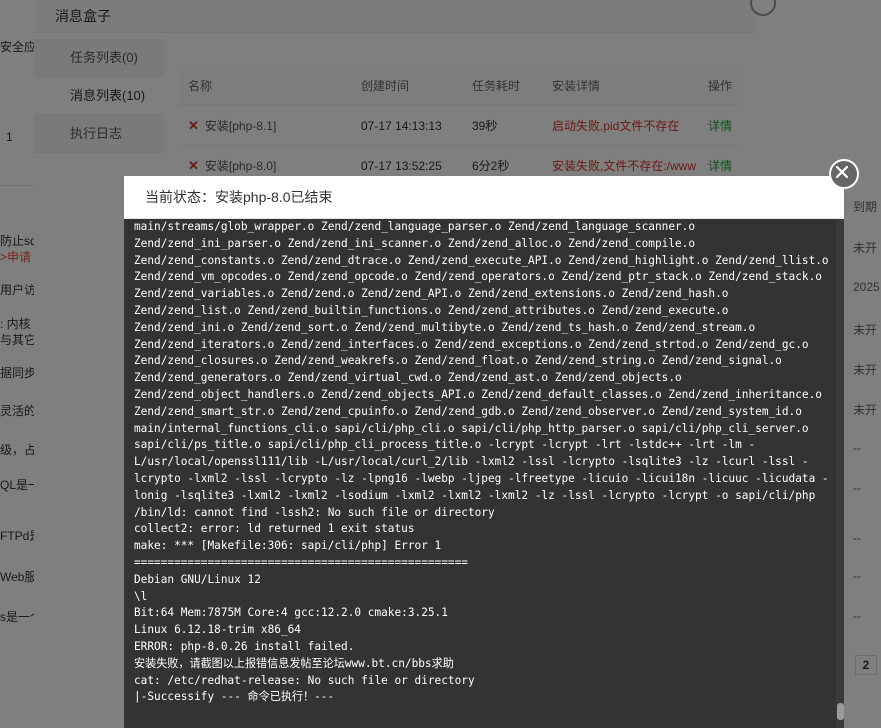 The image size is (881, 728). Describe the element at coordinates (840, 473) in the screenshot. I see `log-scrollbar` at that location.